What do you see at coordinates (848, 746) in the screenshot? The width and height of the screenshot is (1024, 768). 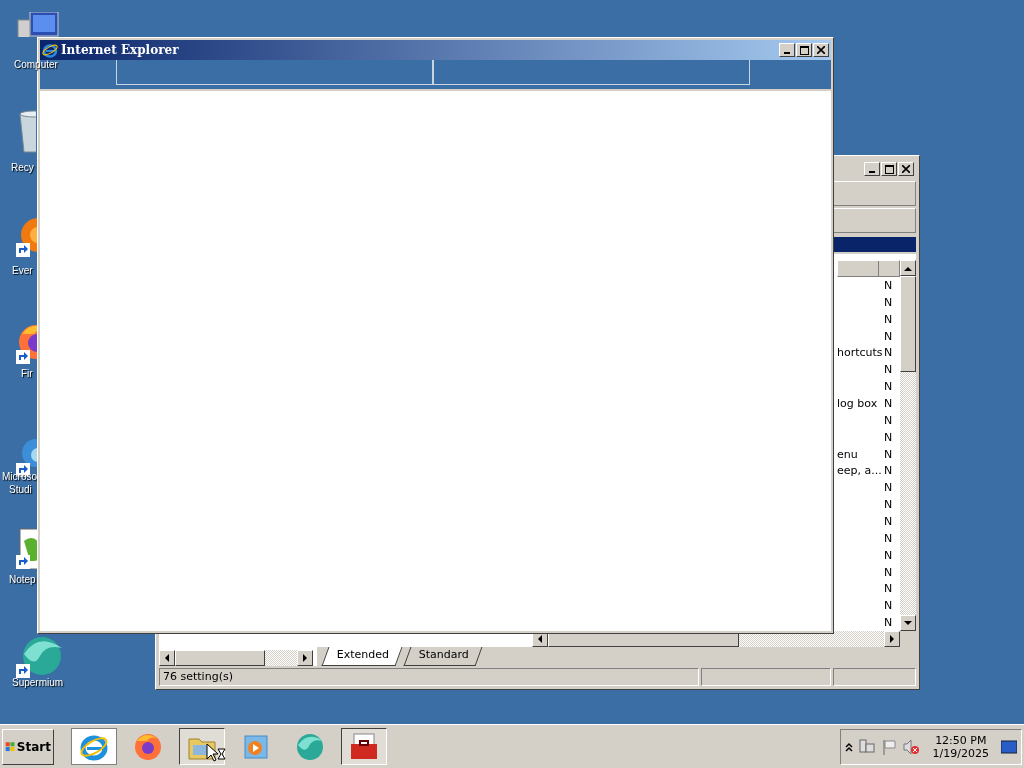 I see `chevron-up-icon` at bounding box center [848, 746].